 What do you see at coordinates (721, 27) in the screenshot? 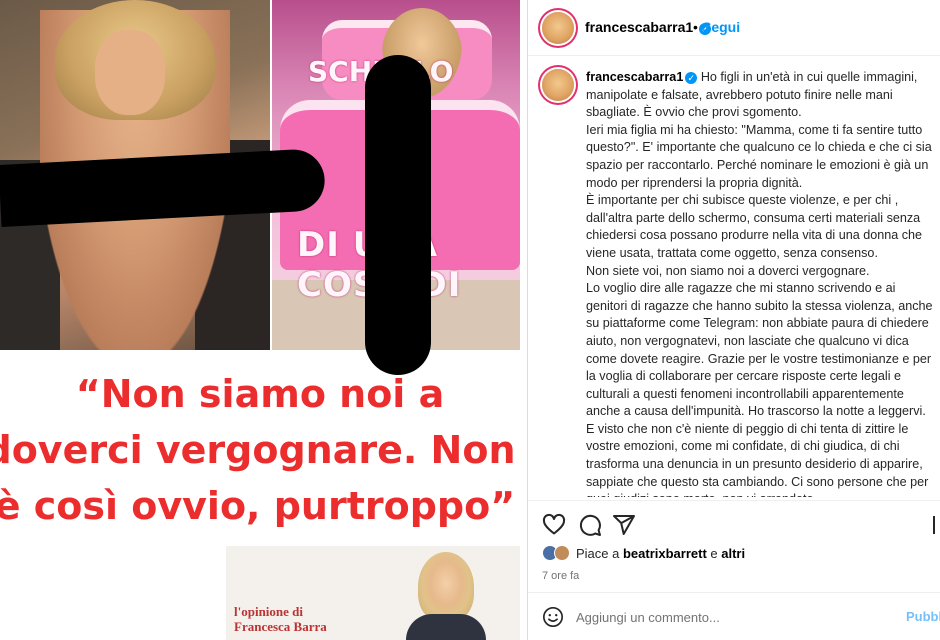
I see `follow-button: Segui` at bounding box center [721, 27].